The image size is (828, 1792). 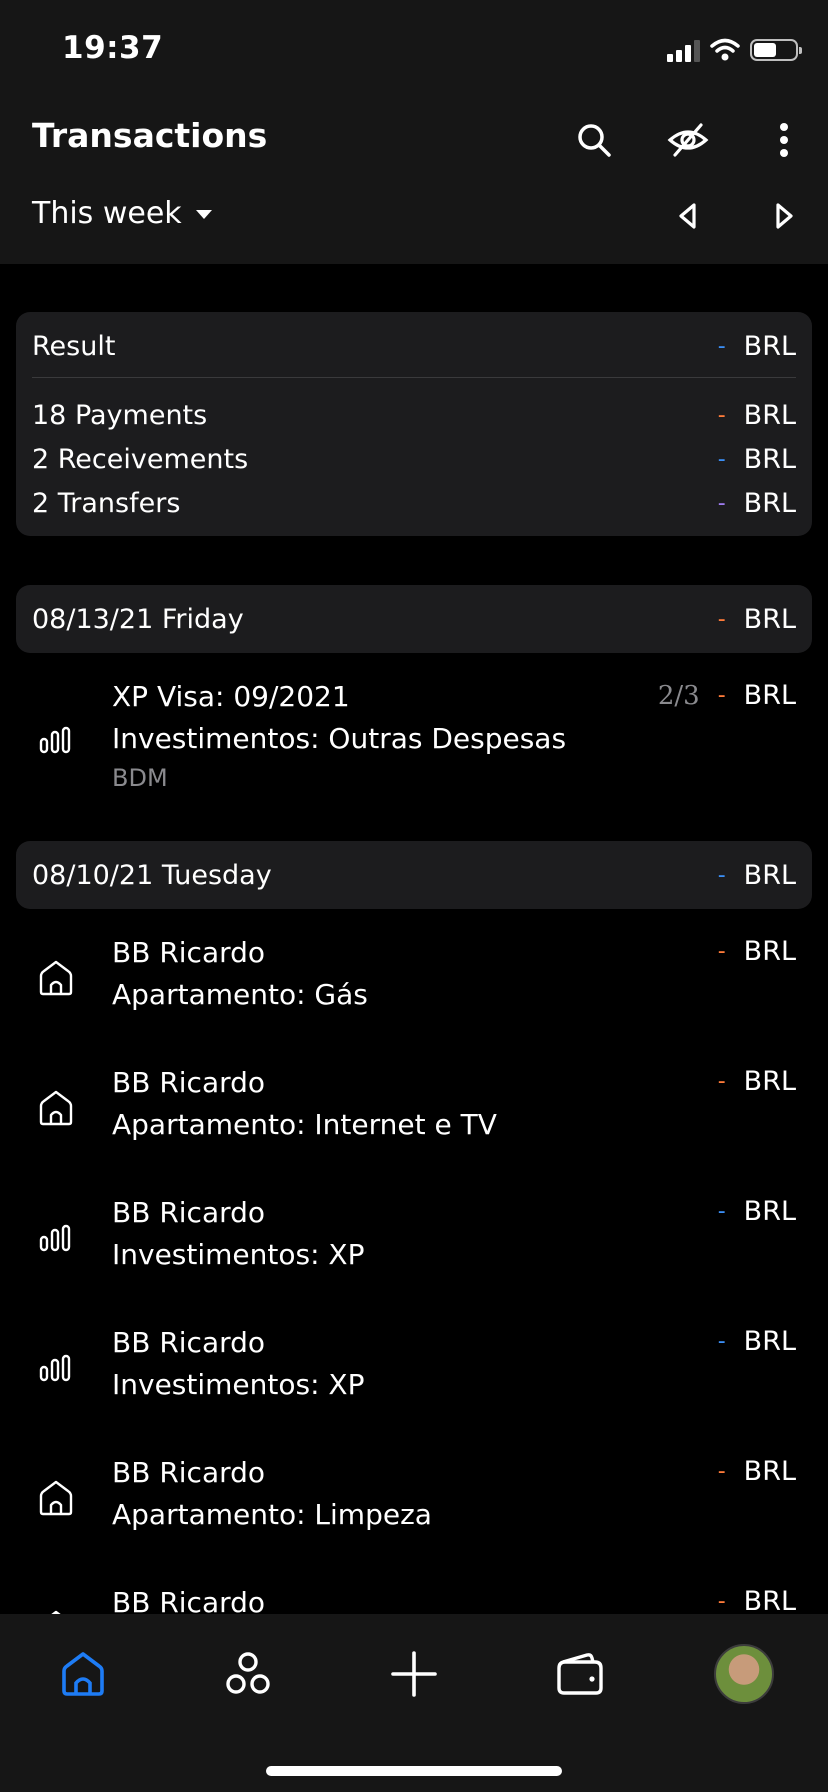 What do you see at coordinates (414, 1771) in the screenshot?
I see `home-indicator` at bounding box center [414, 1771].